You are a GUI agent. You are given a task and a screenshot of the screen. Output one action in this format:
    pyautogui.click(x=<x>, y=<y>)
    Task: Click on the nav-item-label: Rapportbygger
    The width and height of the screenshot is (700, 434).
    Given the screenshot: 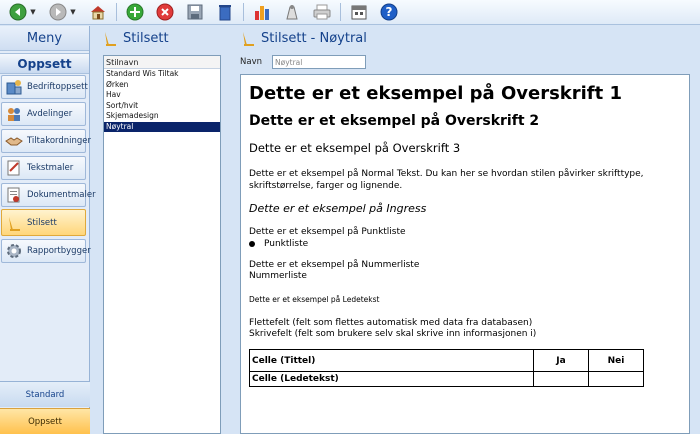 What is the action you would take?
    pyautogui.click(x=59, y=251)
    